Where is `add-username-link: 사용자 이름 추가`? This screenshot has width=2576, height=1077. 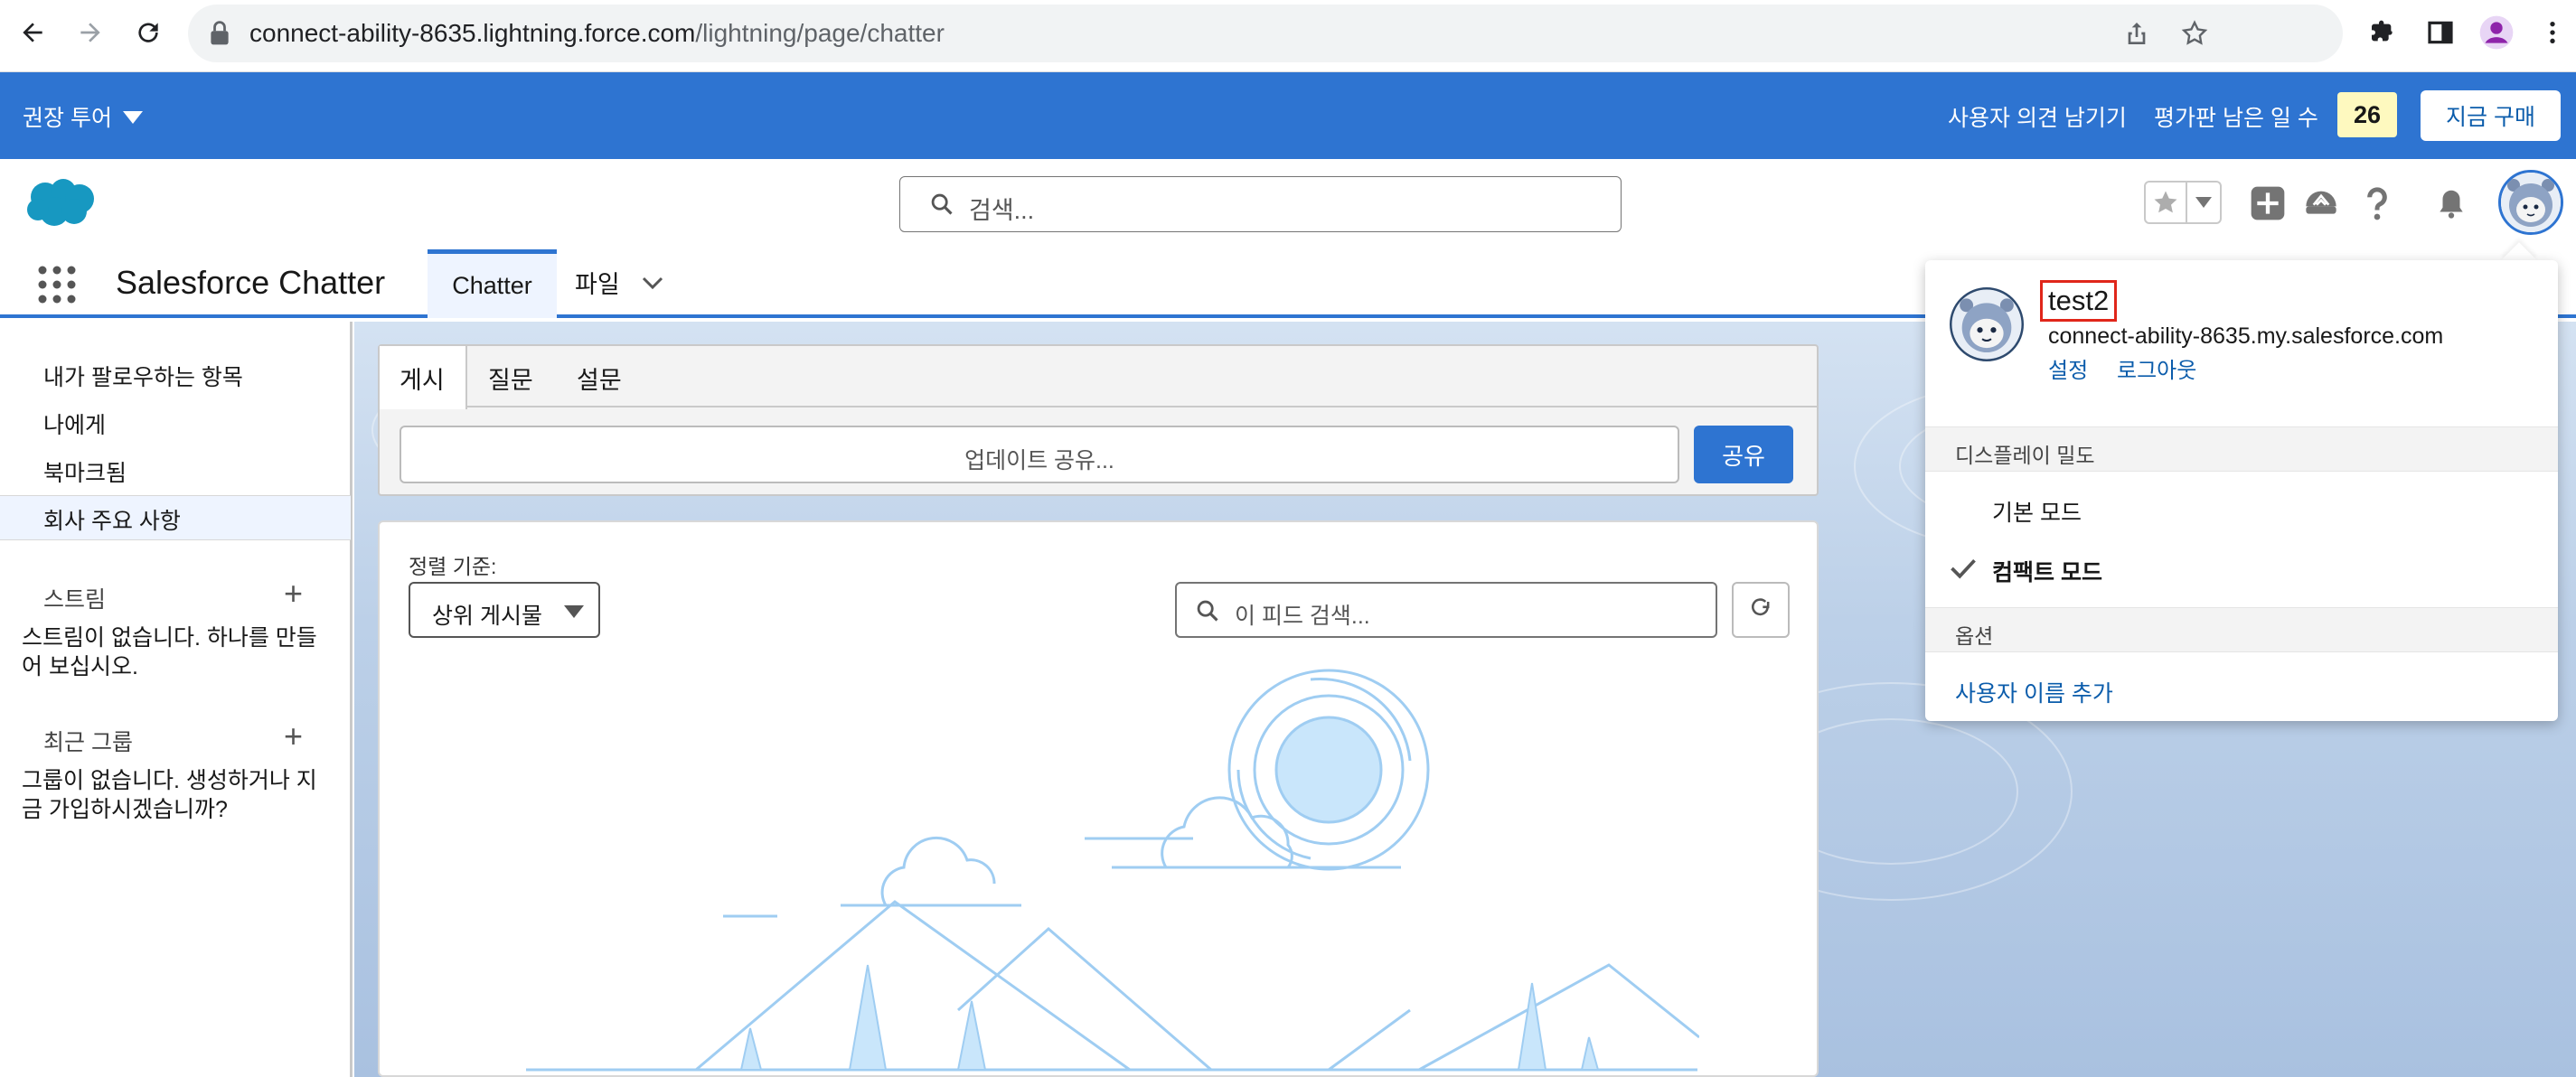
add-username-link: 사용자 이름 추가 is located at coordinates (2034, 692).